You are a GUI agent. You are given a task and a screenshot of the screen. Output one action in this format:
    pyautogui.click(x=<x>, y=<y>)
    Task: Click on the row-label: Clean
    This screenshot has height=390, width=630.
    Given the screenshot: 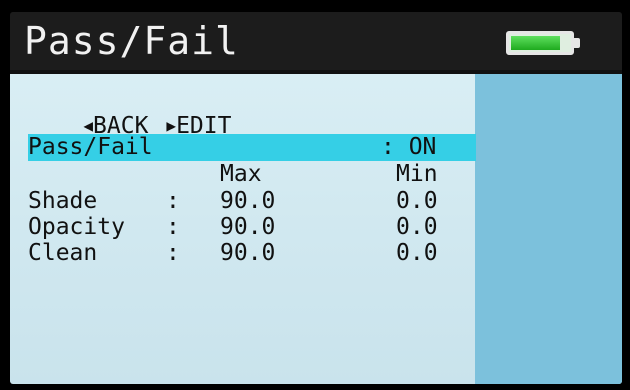 What is the action you would take?
    pyautogui.click(x=63, y=253)
    